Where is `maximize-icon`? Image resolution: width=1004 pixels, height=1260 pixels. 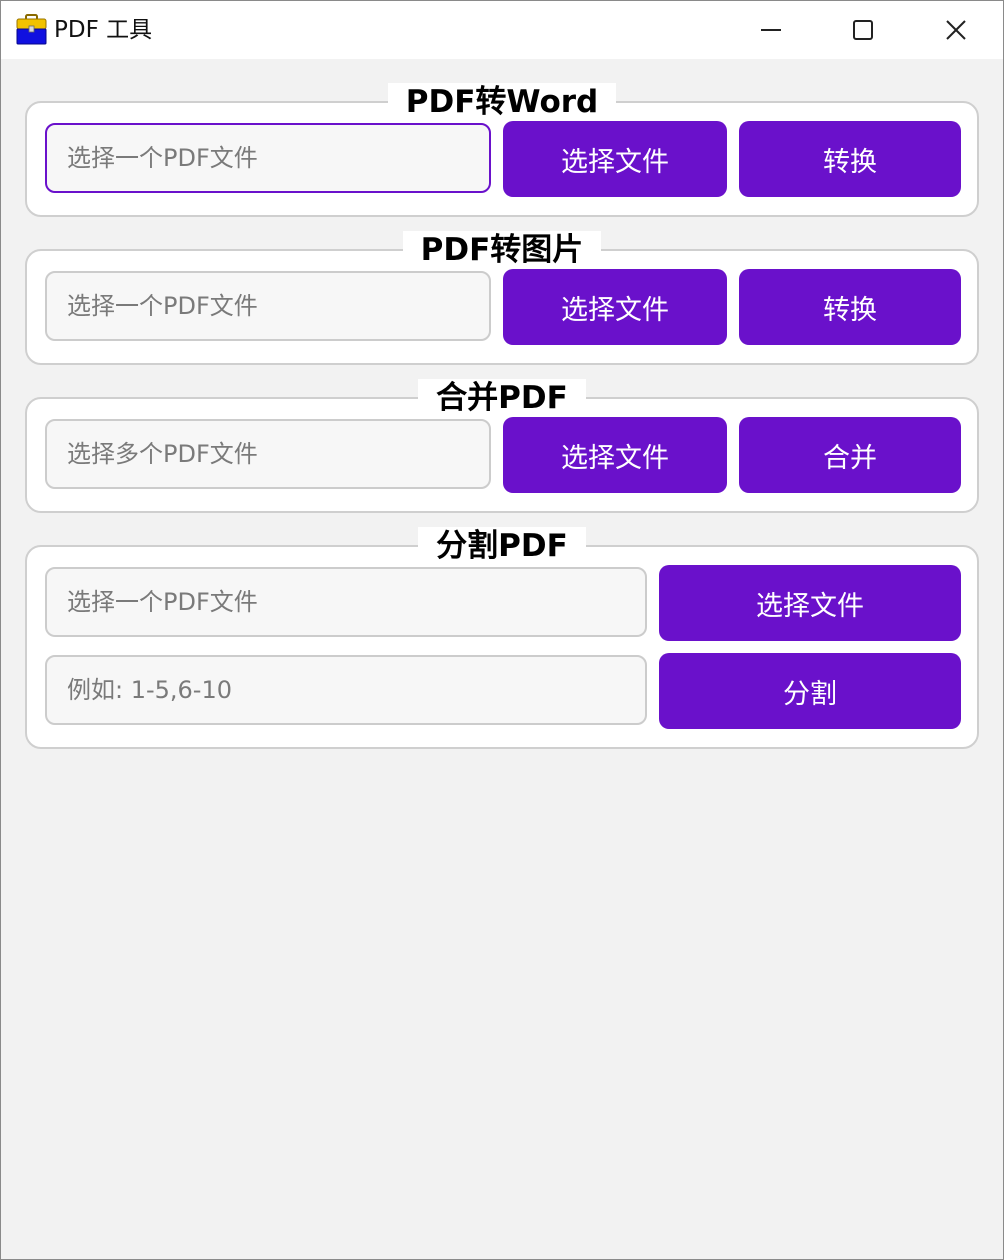 maximize-icon is located at coordinates (863, 30).